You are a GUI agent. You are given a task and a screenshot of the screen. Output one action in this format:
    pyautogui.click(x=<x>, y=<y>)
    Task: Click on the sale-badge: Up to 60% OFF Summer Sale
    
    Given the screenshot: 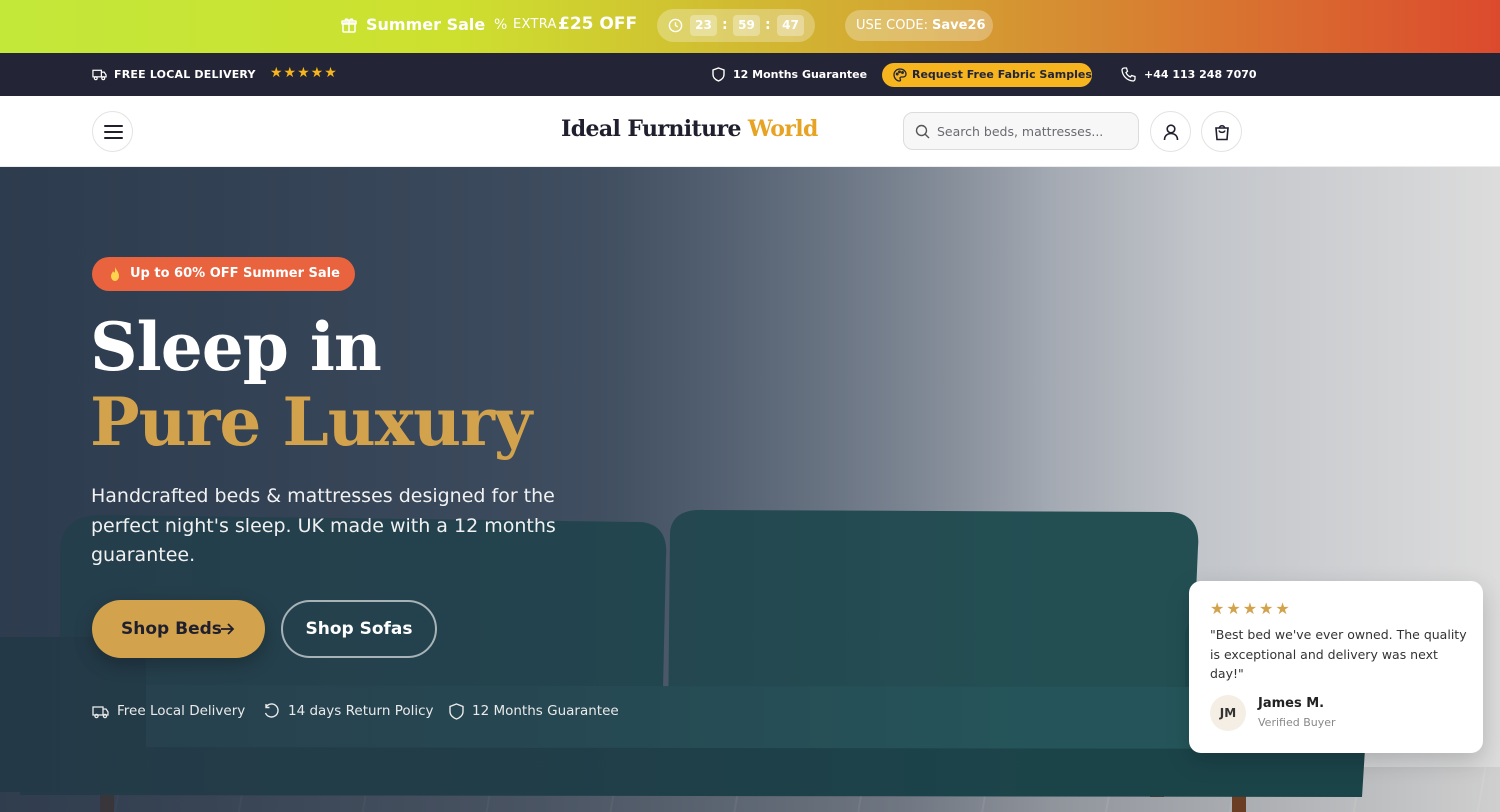 What is the action you would take?
    pyautogui.click(x=223, y=274)
    